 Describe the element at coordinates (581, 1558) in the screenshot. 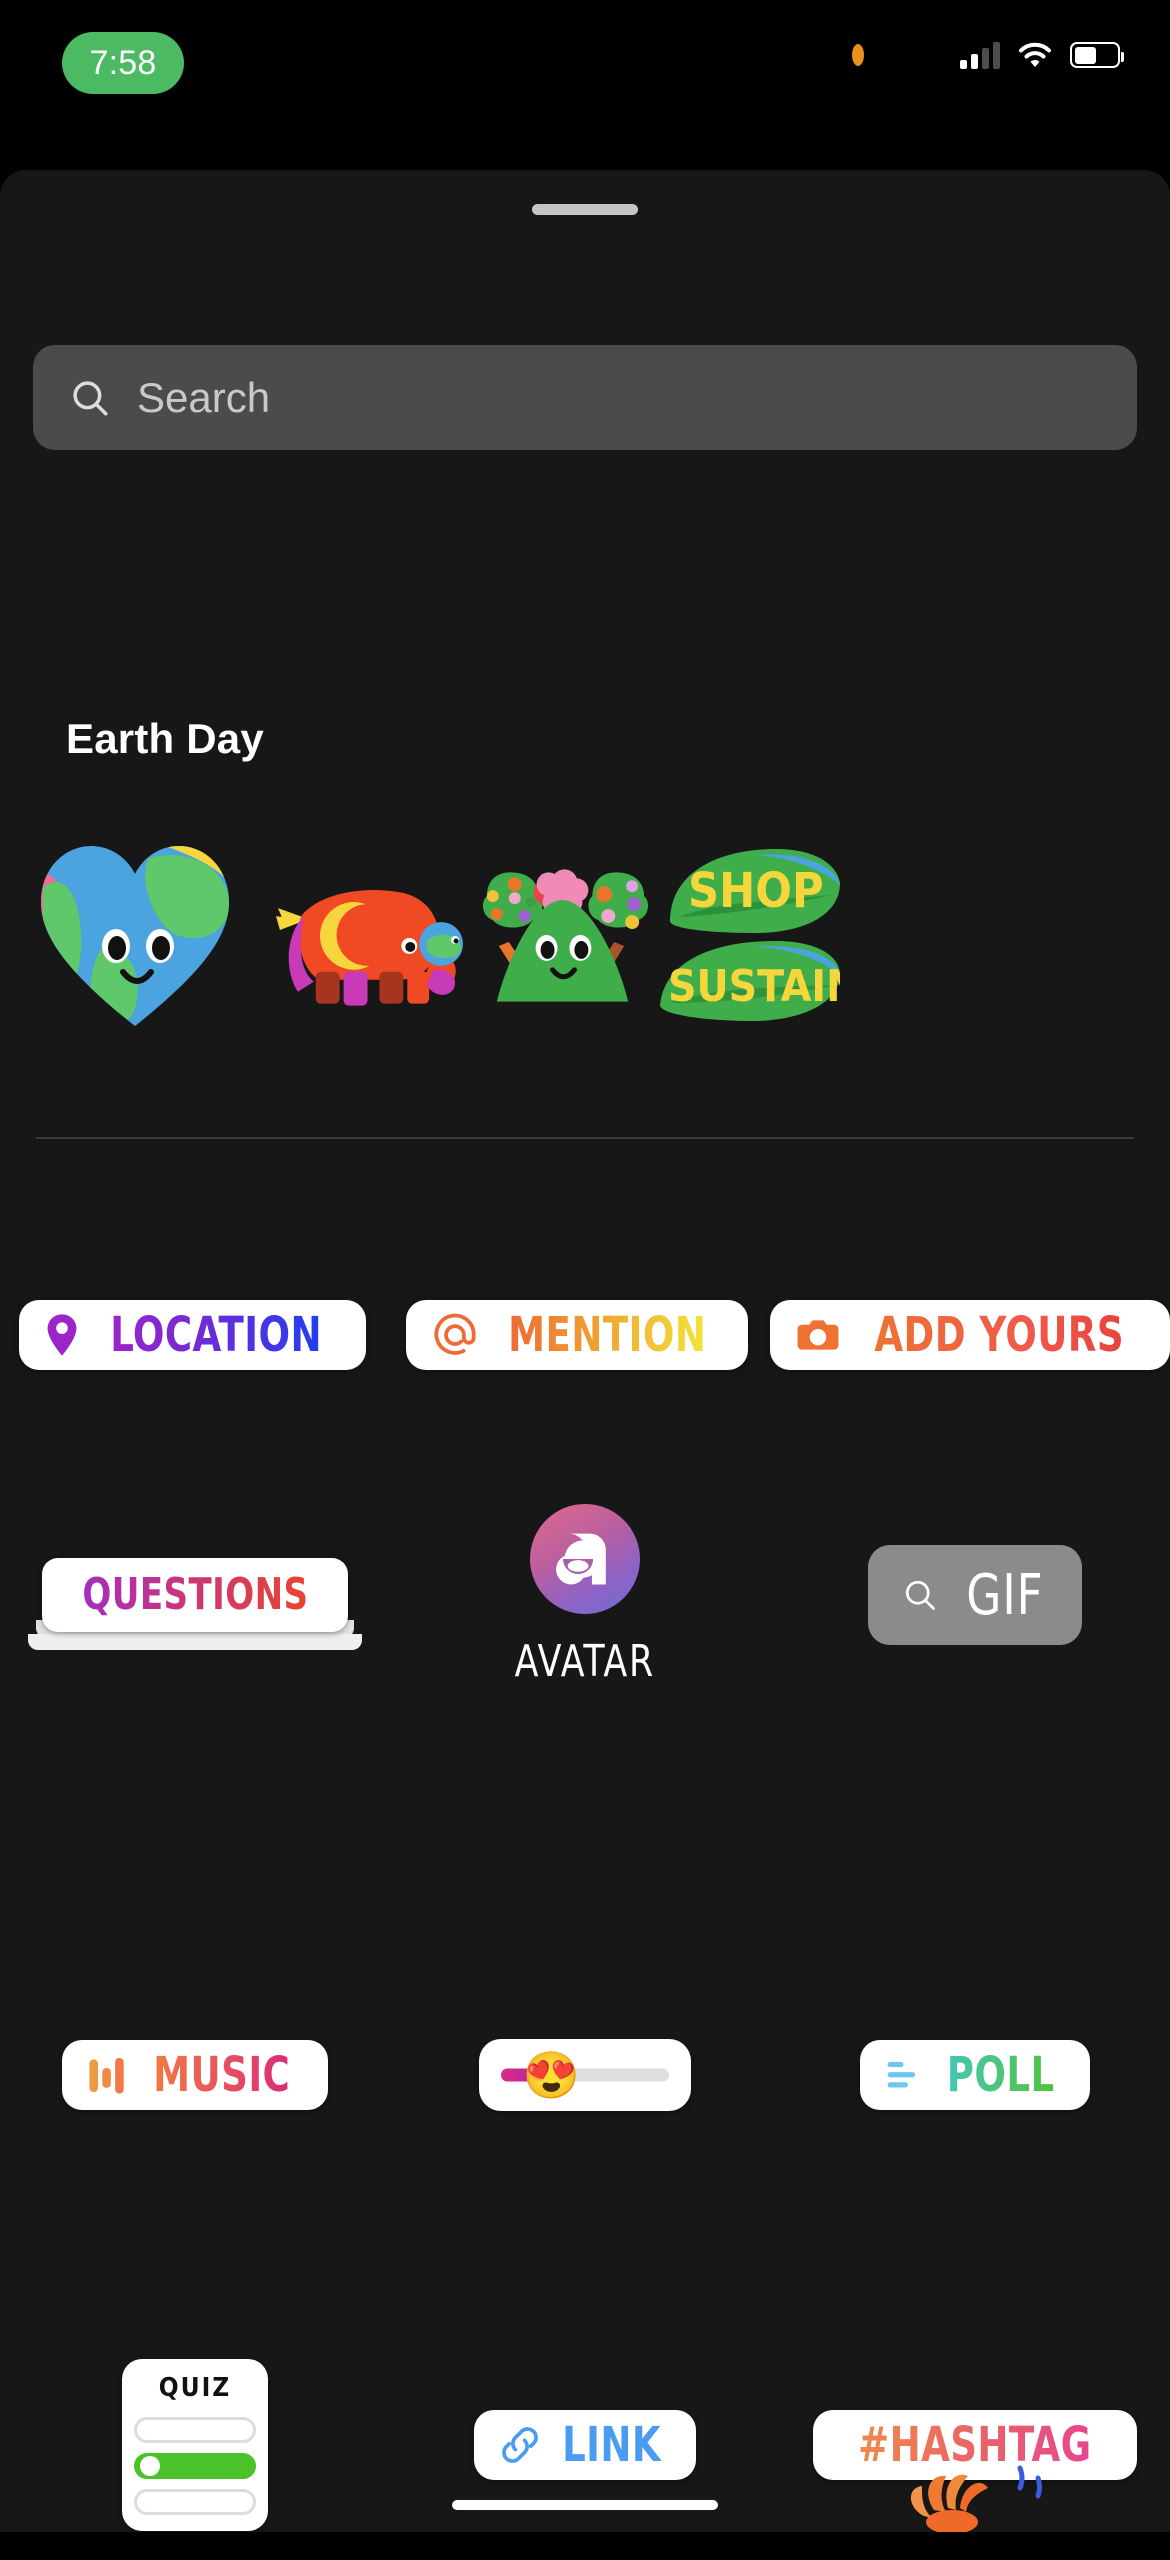

I see `avatar-glyph-icon` at that location.